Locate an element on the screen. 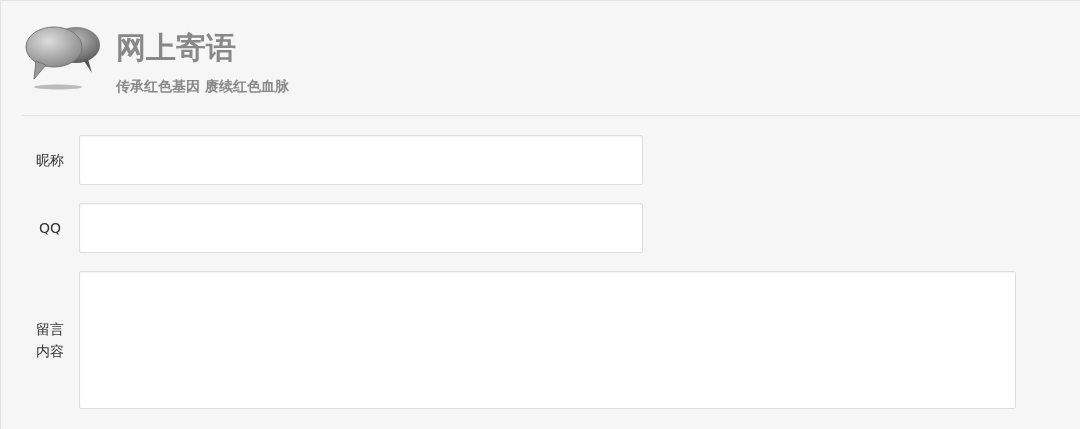 This screenshot has width=1080, height=429. page-title: 网上寄语 is located at coordinates (176, 48).